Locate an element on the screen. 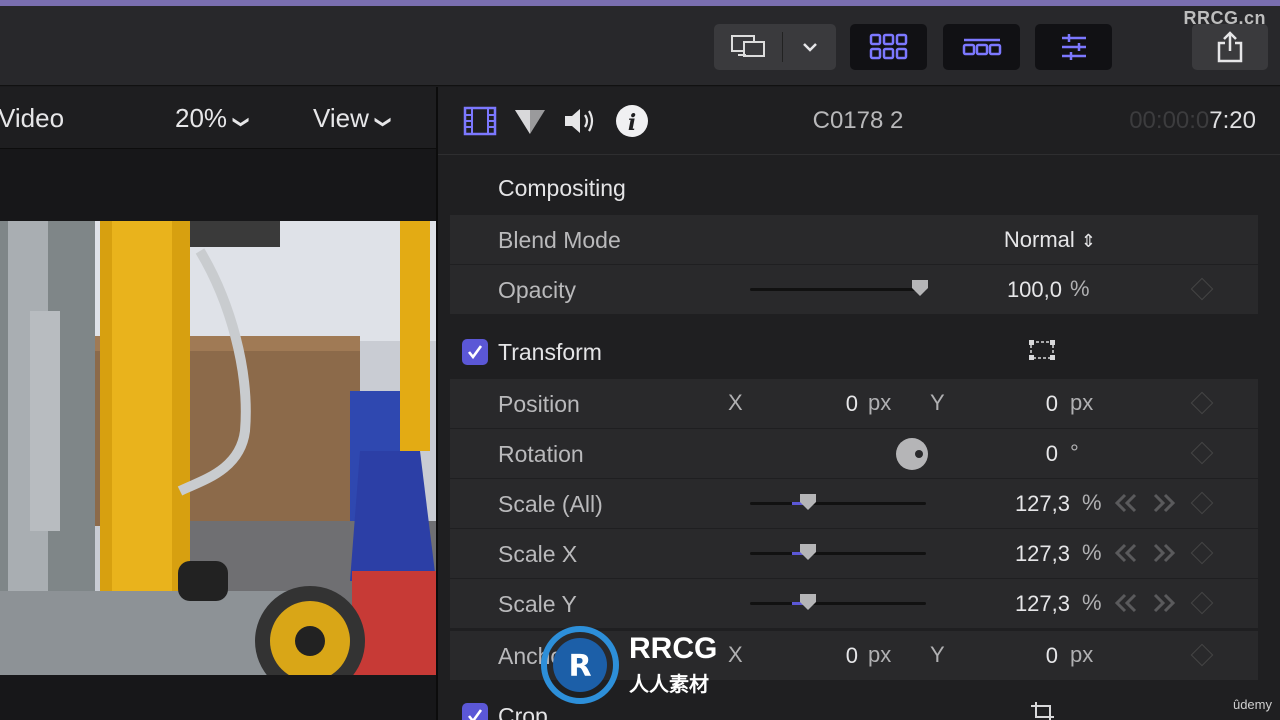 The height and width of the screenshot is (720, 1280). inspector-button is located at coordinates (1073, 47).